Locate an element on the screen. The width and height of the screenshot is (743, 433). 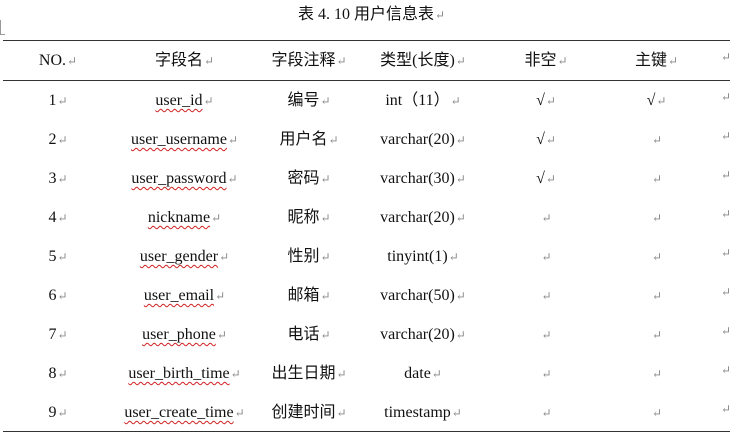
cell-no: 7↵ is located at coordinates (58, 334).